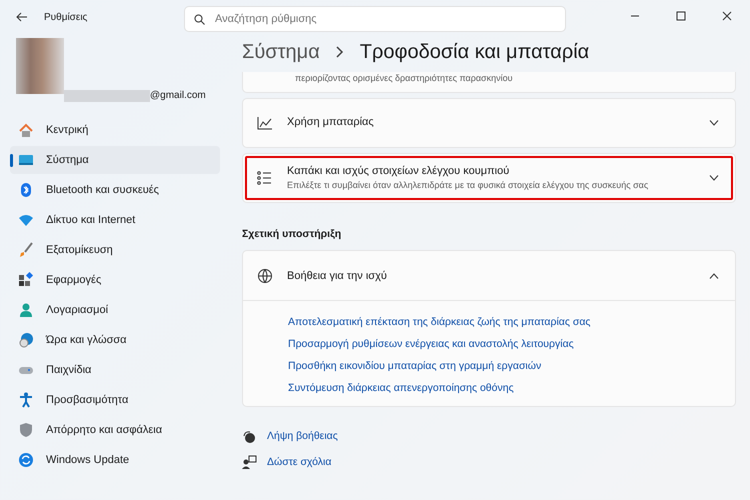 The width and height of the screenshot is (750, 500). I want to click on close-icon, so click(727, 16).